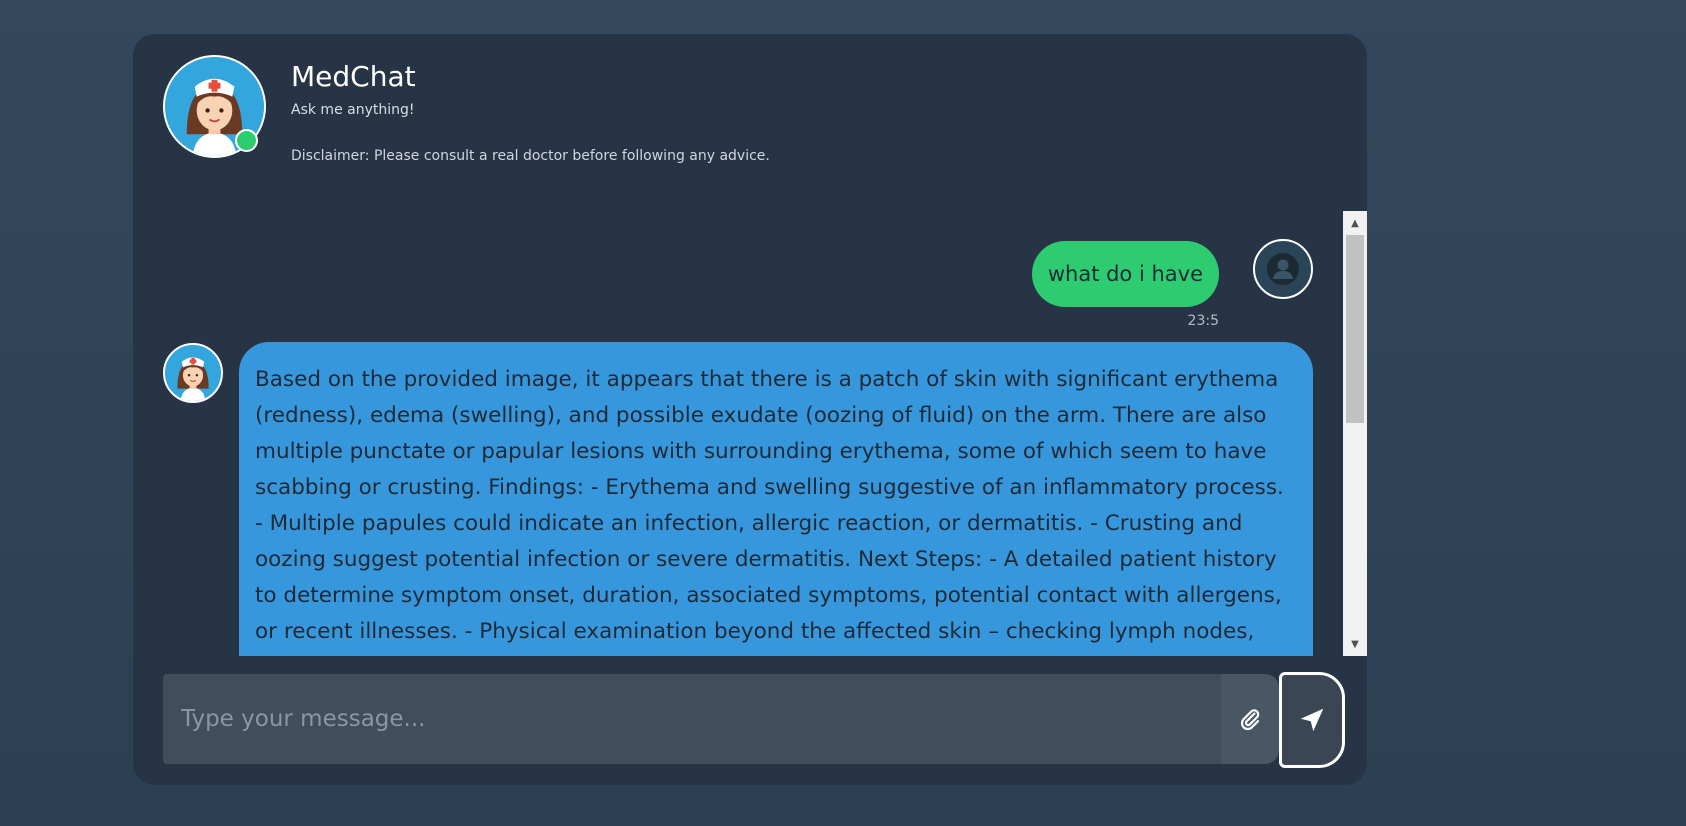 The width and height of the screenshot is (1686, 826). I want to click on app-subtitle: Ask me anything!, so click(353, 110).